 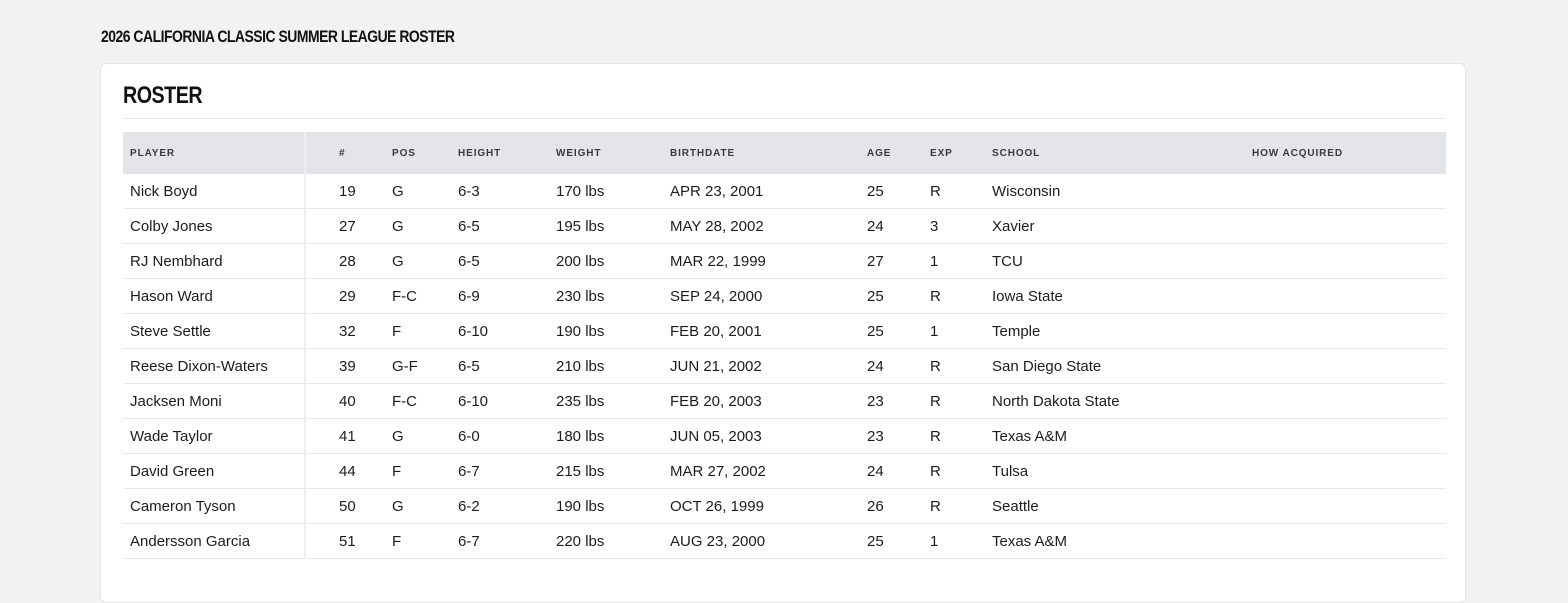 What do you see at coordinates (891, 153) in the screenshot?
I see `column-header-age: AGE` at bounding box center [891, 153].